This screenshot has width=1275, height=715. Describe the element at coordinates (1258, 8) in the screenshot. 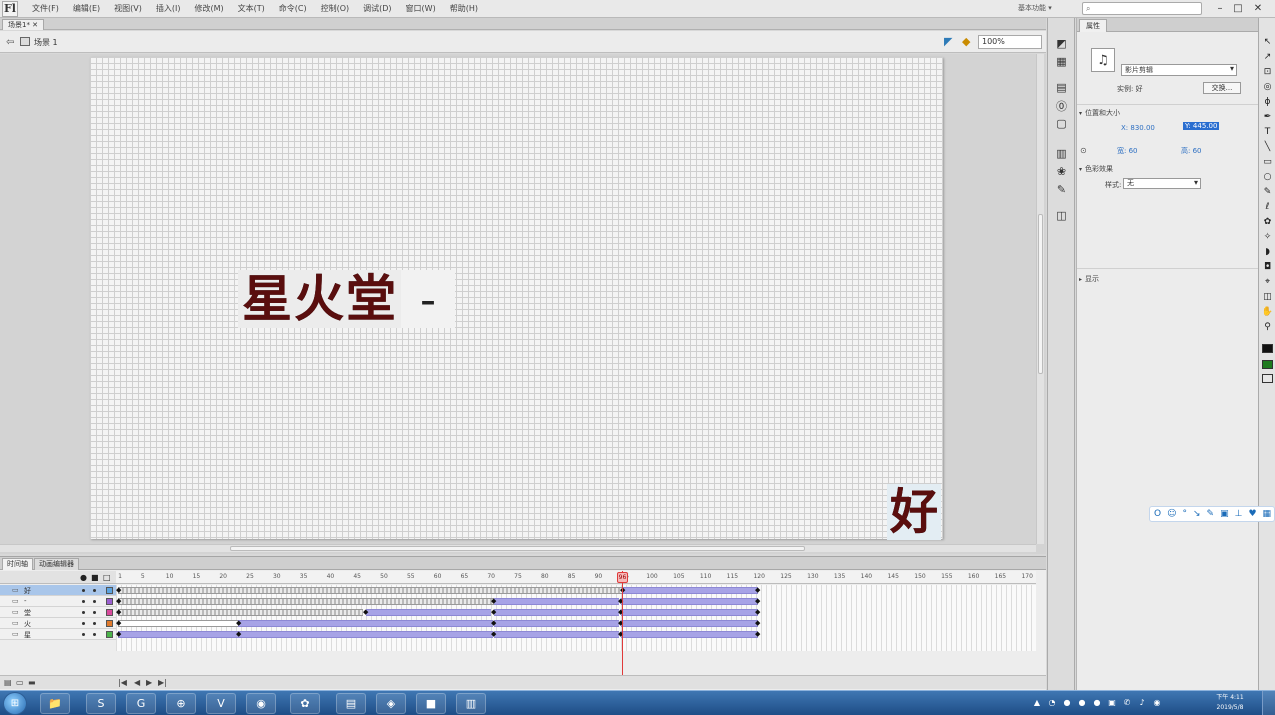

I see `close-button: ✕` at that location.